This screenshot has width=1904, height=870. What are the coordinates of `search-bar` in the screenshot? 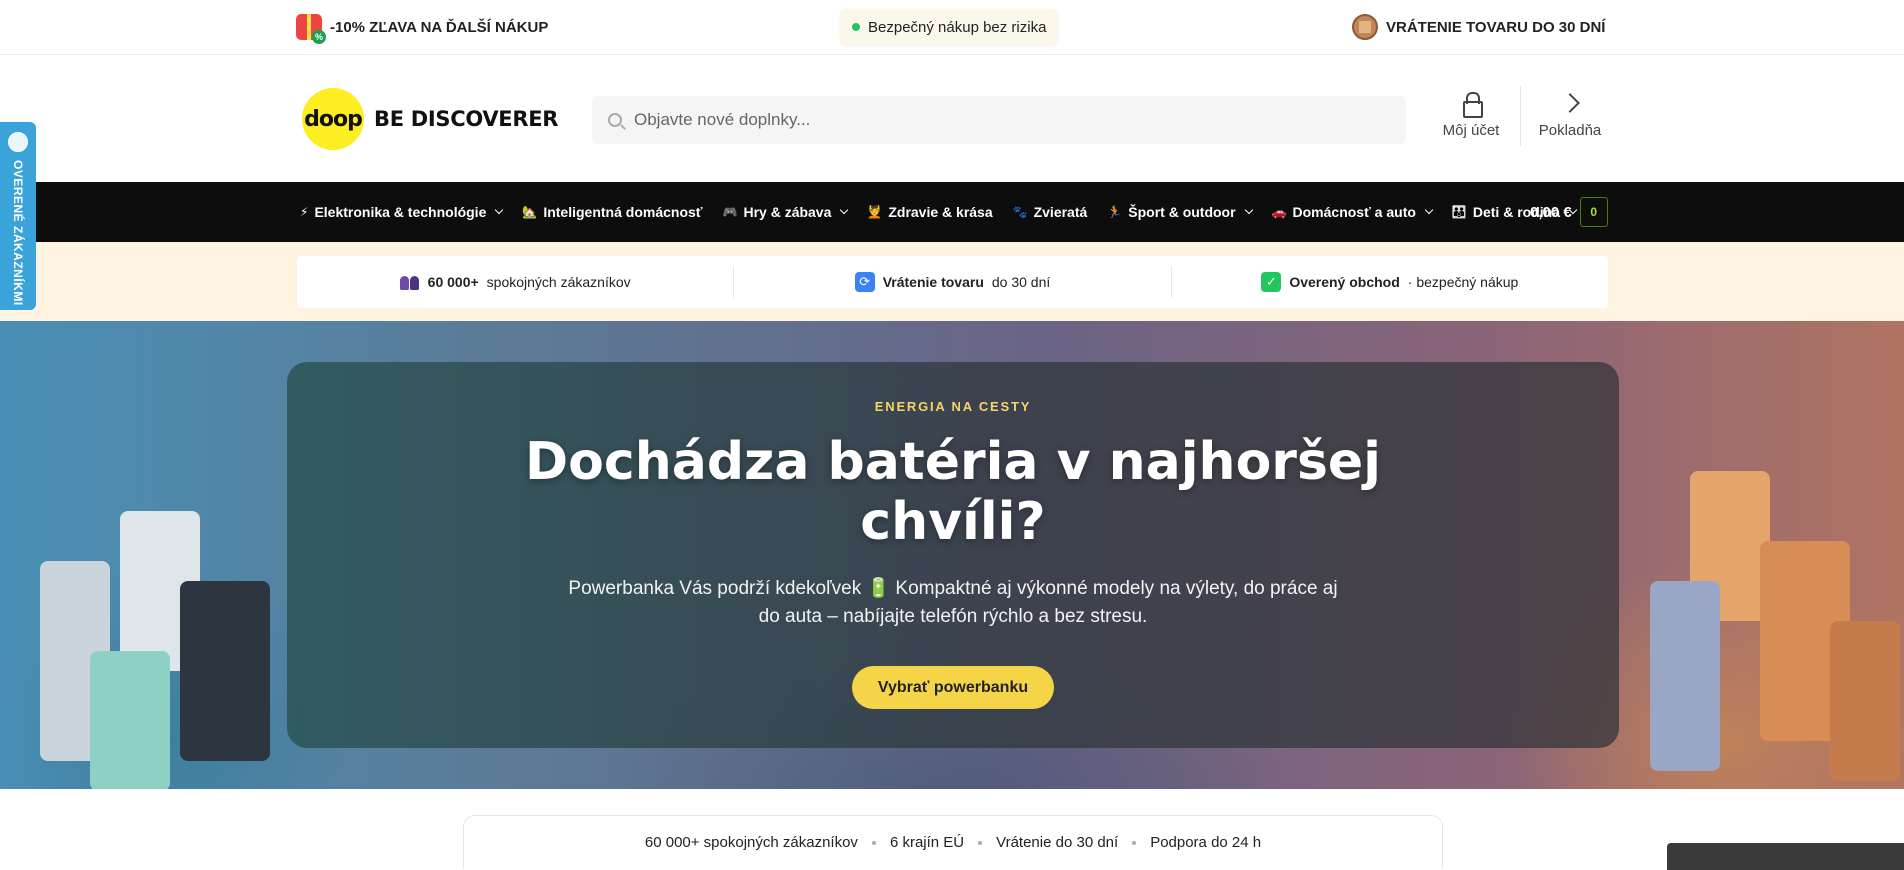 It's located at (999, 120).